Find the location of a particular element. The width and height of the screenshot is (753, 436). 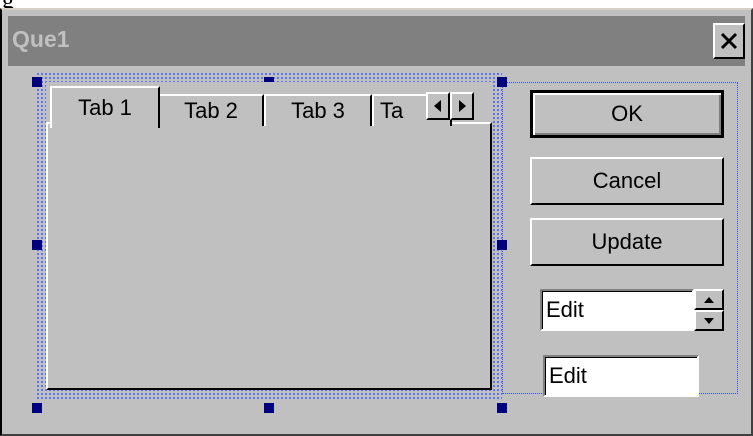

edit-value: Edit is located at coordinates (568, 375).